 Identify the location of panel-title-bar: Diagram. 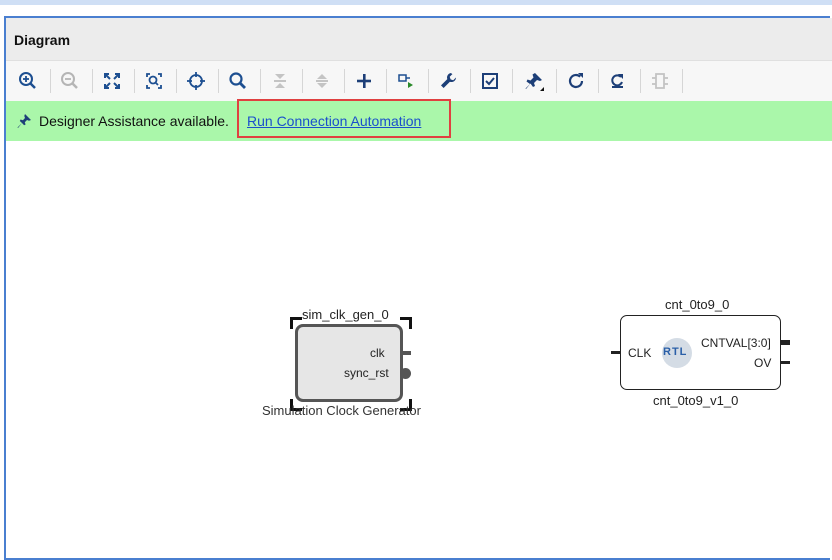
(419, 39).